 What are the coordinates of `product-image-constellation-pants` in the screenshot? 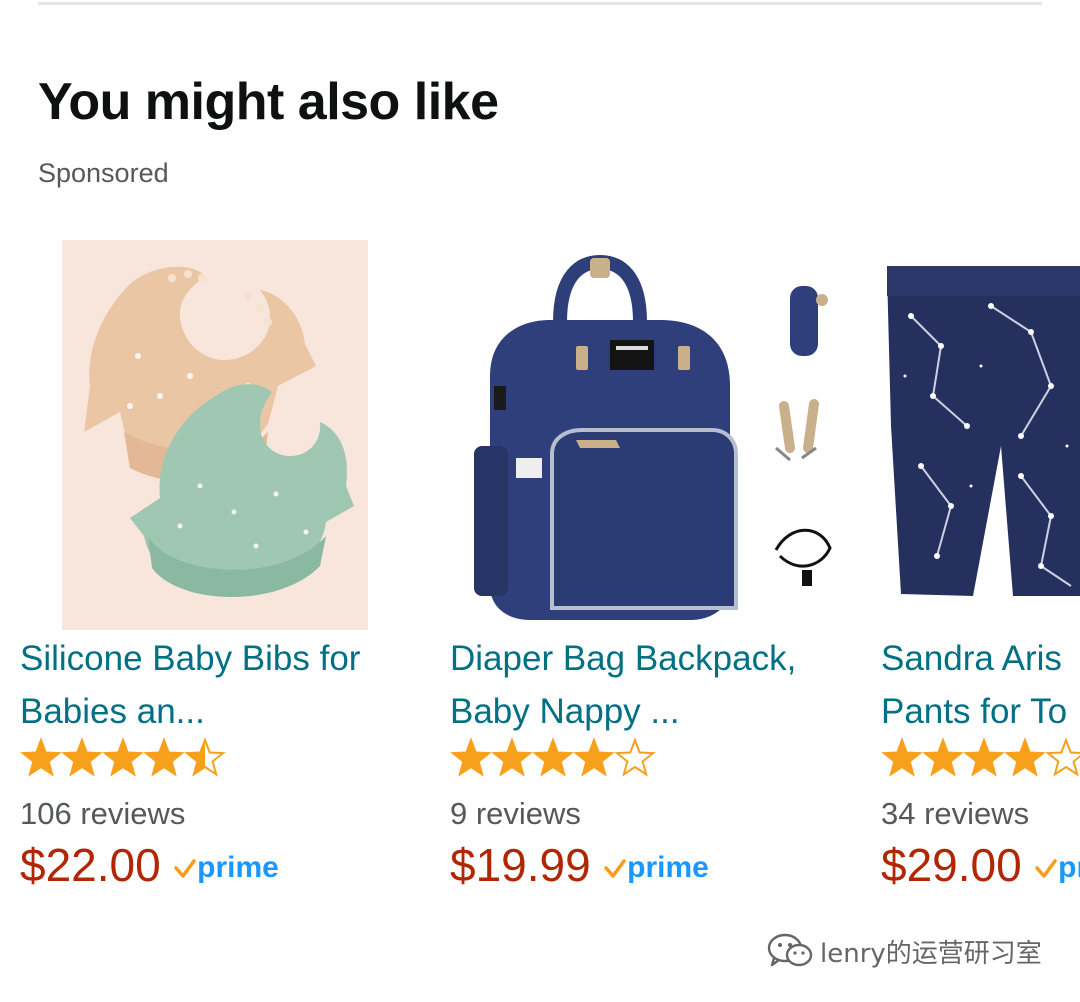 It's located at (980, 433).